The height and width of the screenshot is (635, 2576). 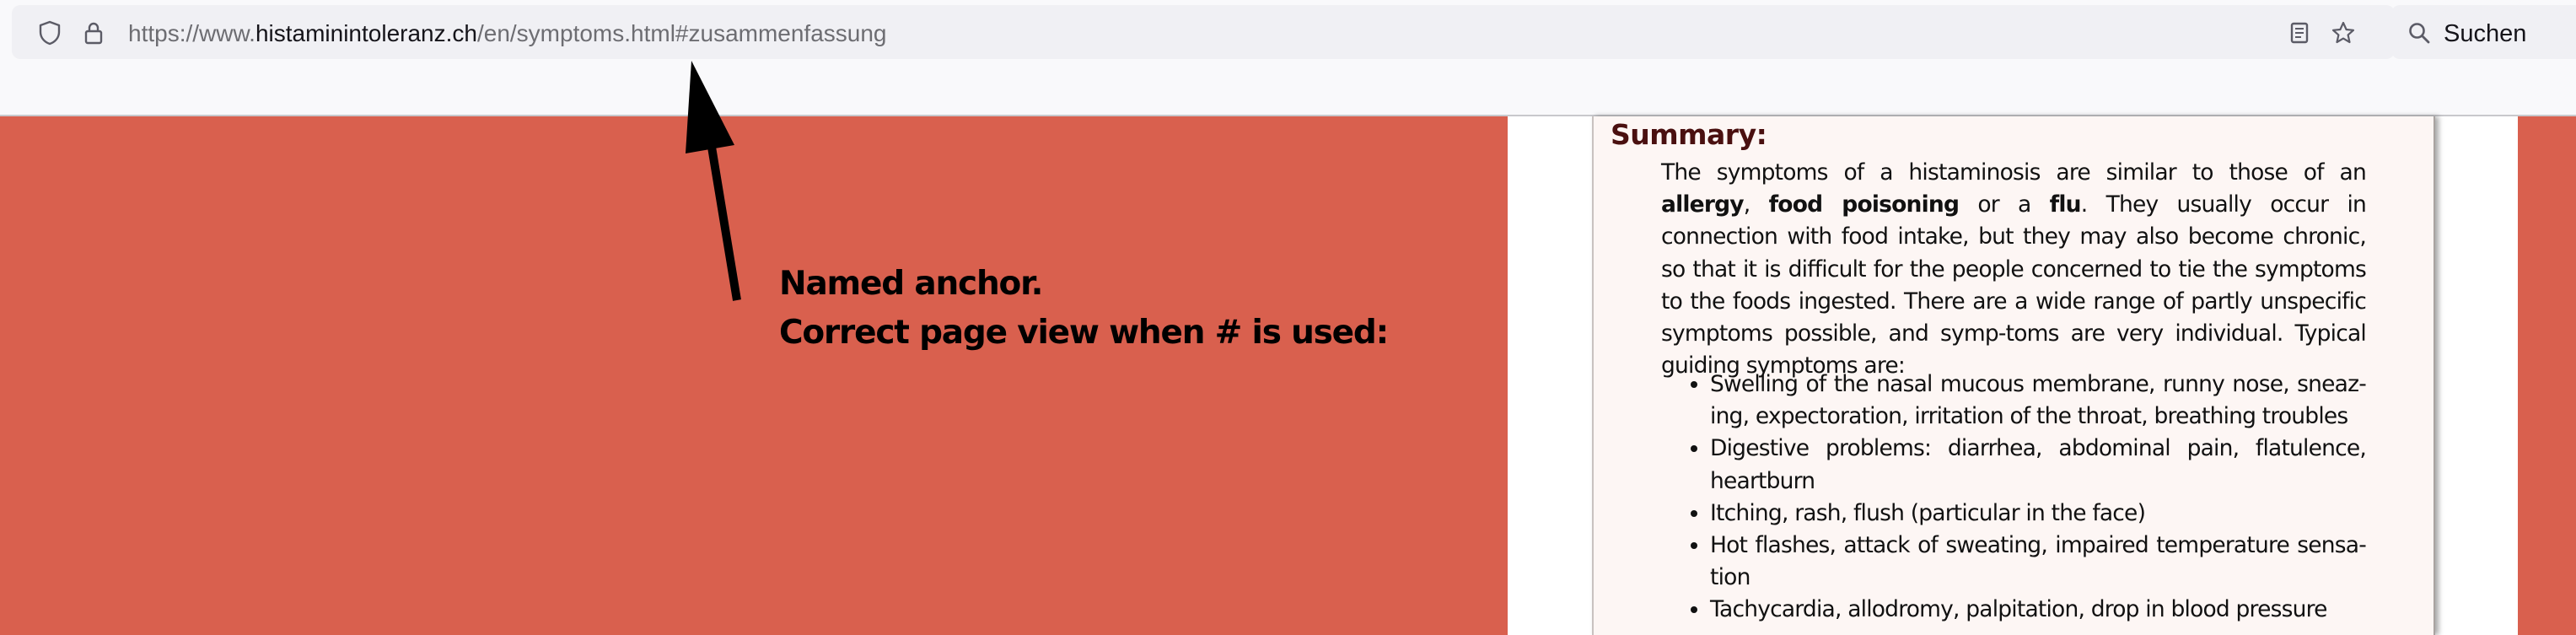 I want to click on intro-bold-flu: flu, so click(x=2065, y=205).